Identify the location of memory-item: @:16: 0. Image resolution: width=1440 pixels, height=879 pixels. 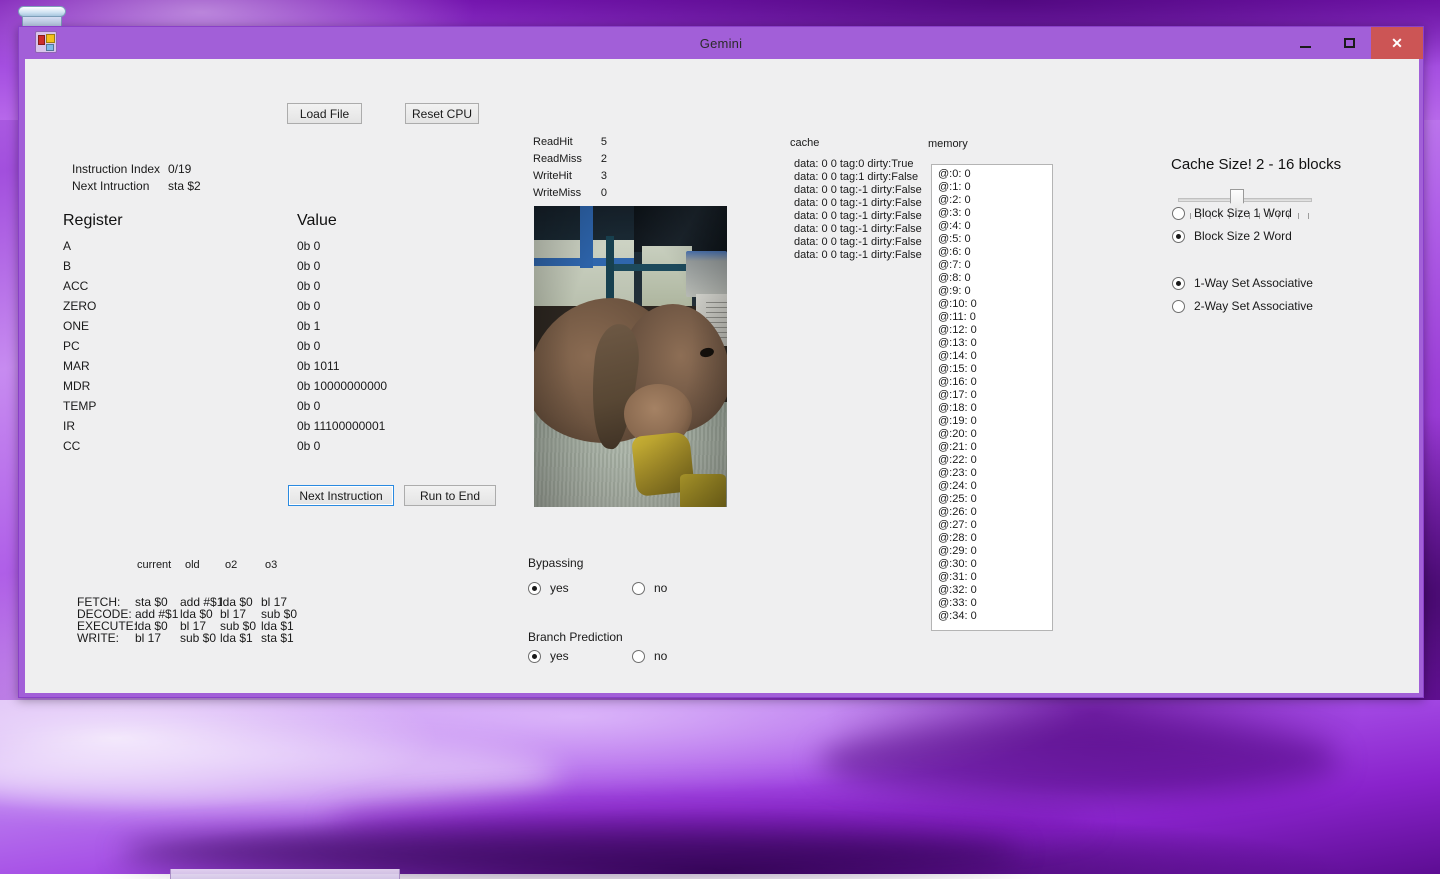
(957, 382).